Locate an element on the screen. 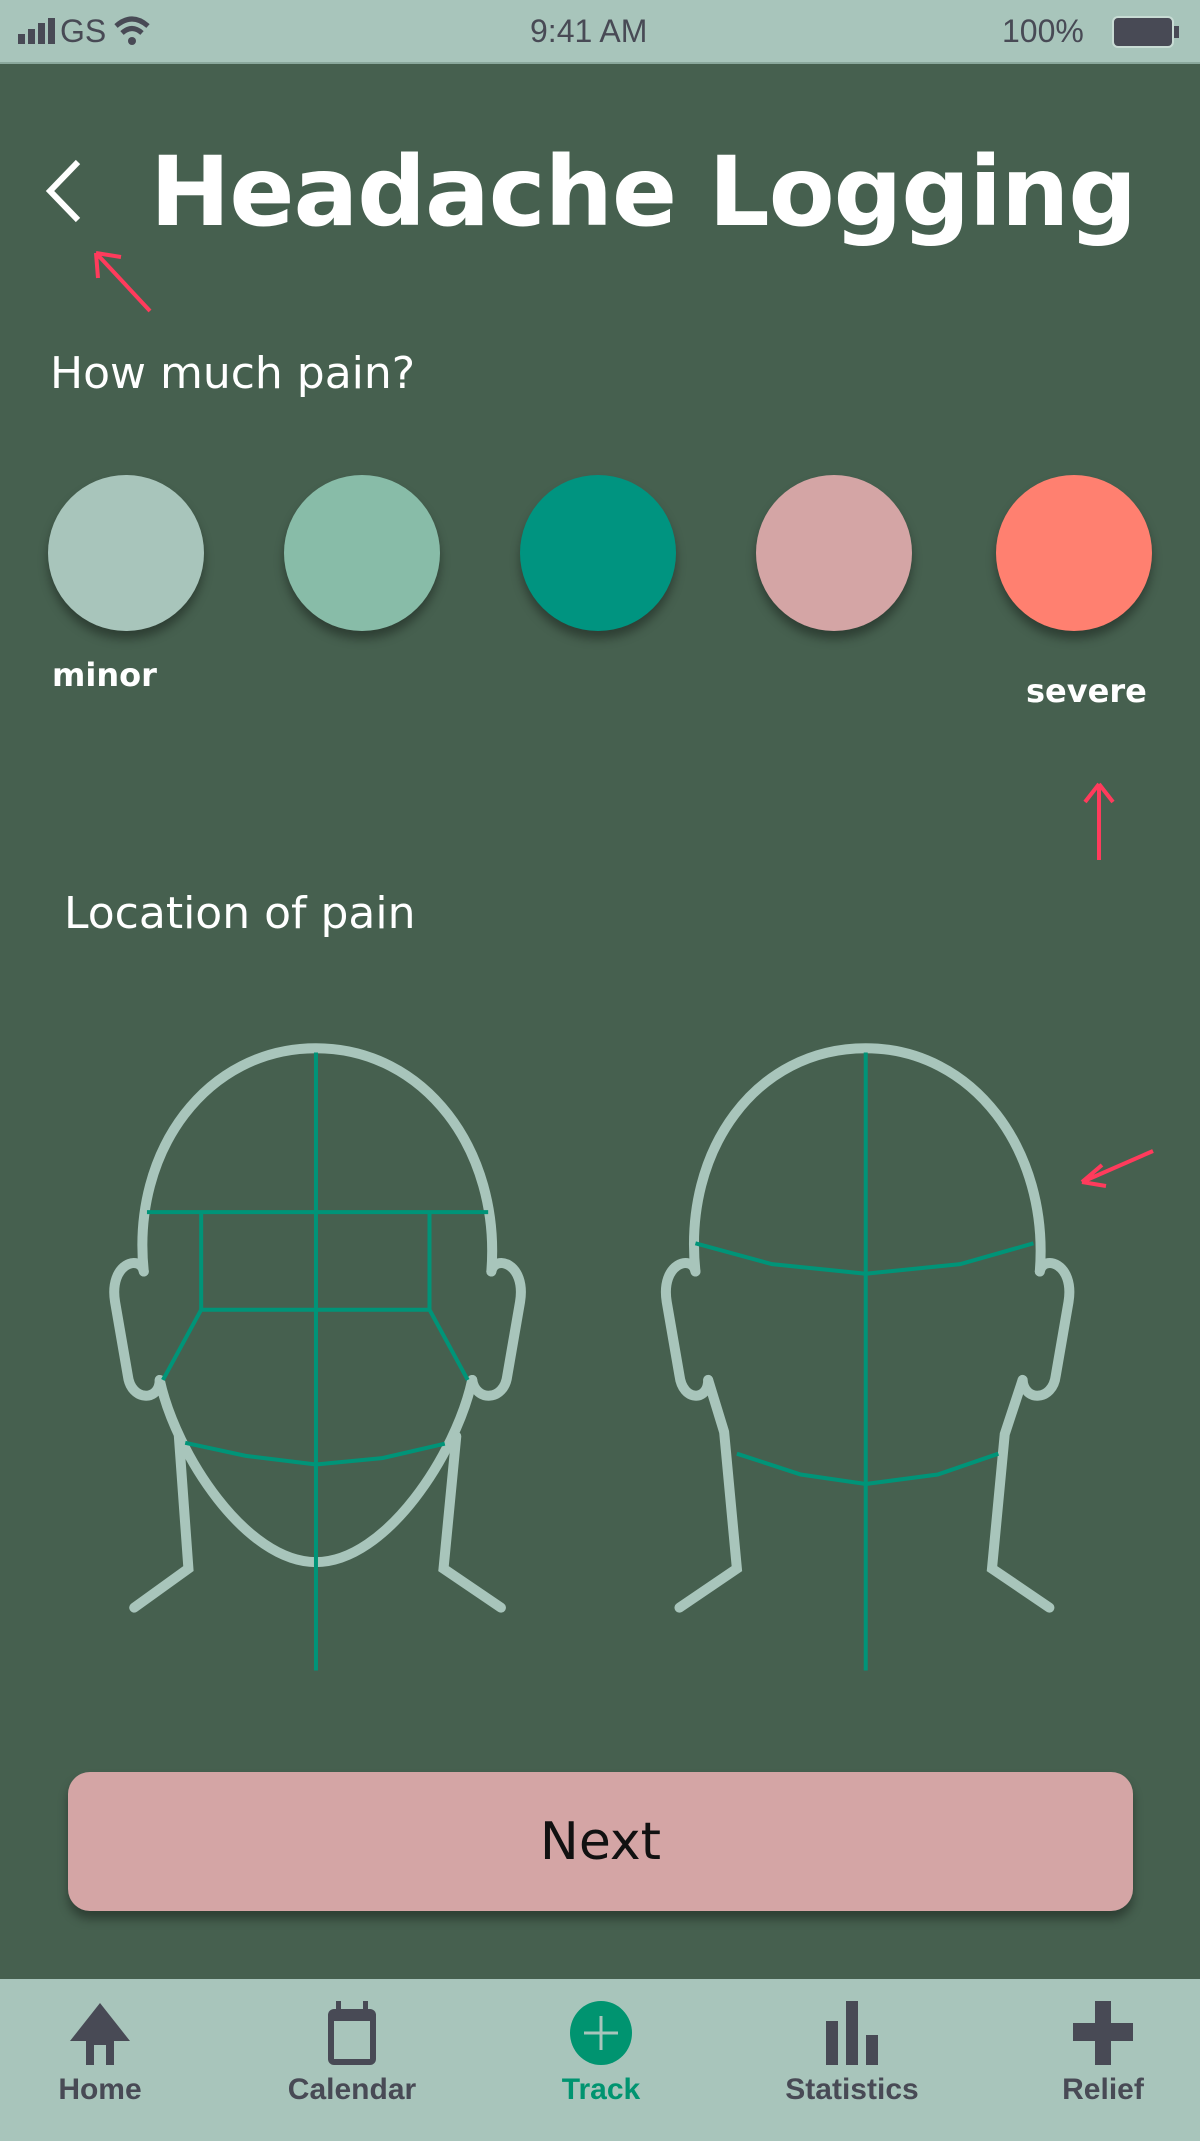 This screenshot has width=1200, height=2141. nav-label: Track is located at coordinates (601, 2089).